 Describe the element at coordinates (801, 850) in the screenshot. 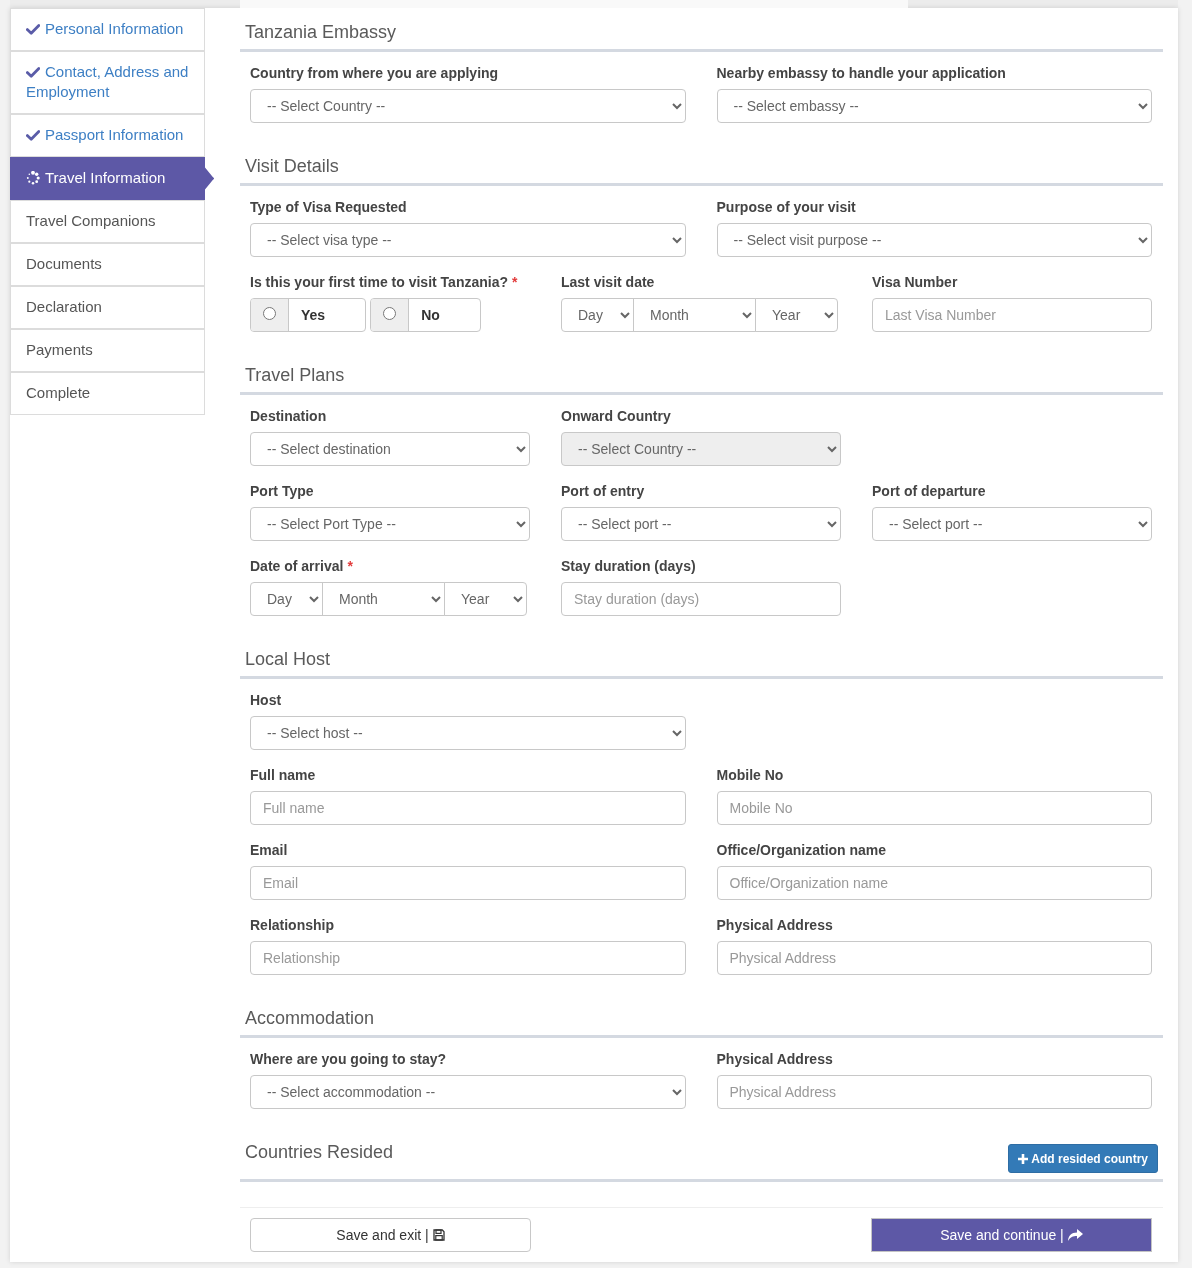

I see `field-label: Office/Organization name` at that location.